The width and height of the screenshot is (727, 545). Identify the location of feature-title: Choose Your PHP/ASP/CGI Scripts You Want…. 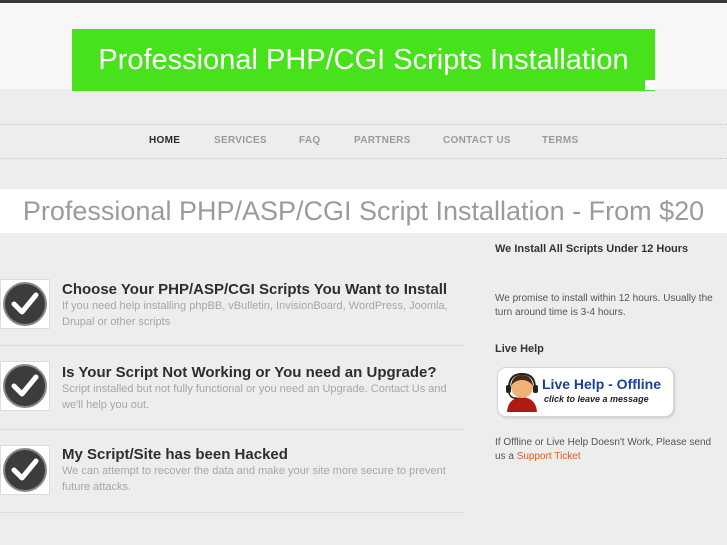
(255, 289).